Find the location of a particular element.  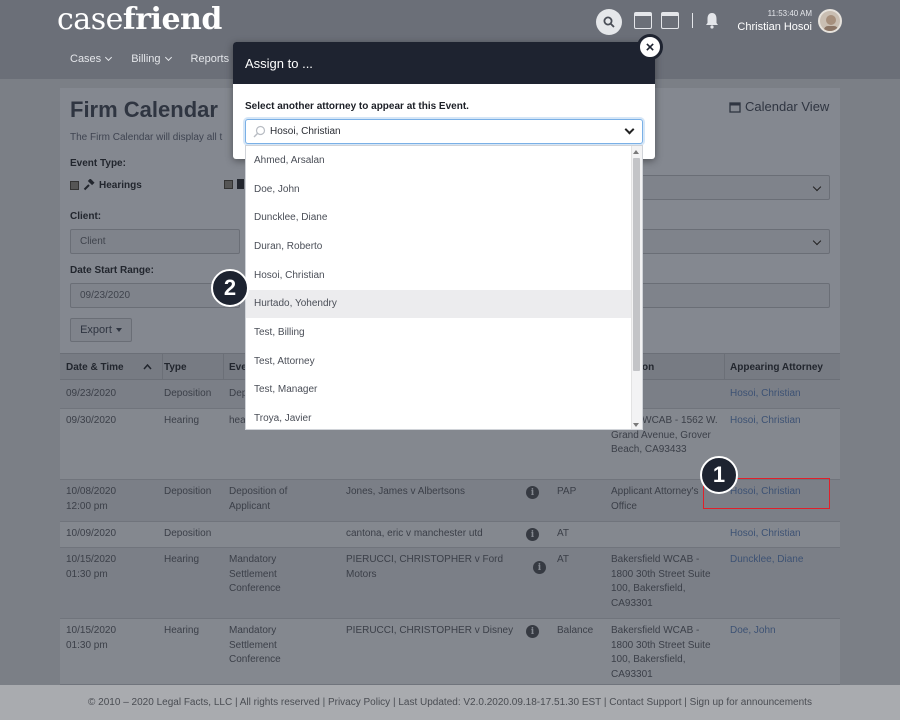

row-venue: AT is located at coordinates (563, 559).